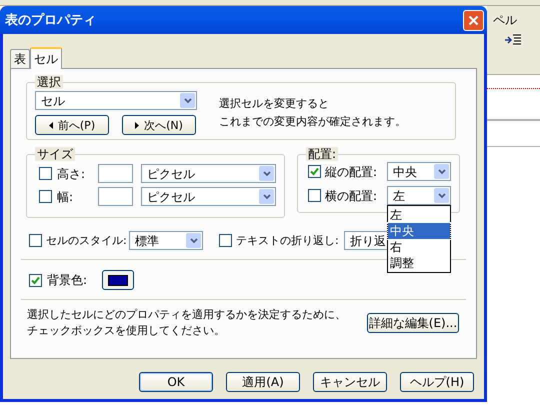  I want to click on note-text: これまでの変更内容が確定されます。, so click(312, 122).